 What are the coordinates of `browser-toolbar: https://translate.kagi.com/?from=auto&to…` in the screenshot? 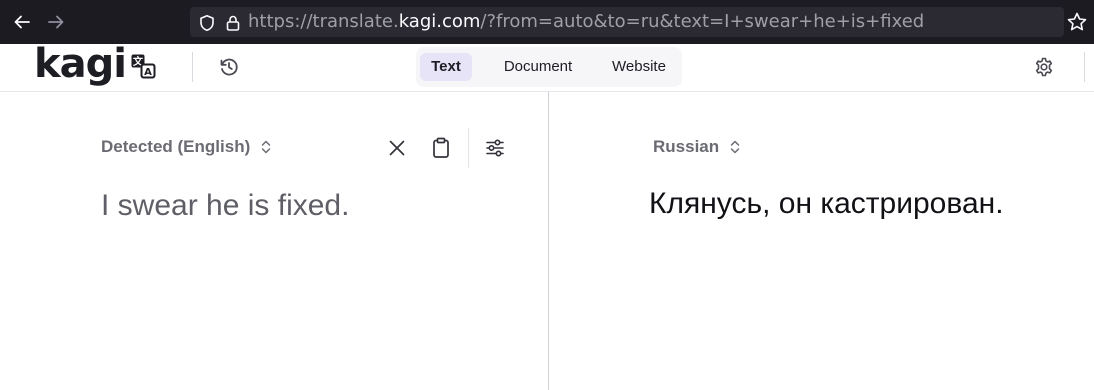 It's located at (547, 22).